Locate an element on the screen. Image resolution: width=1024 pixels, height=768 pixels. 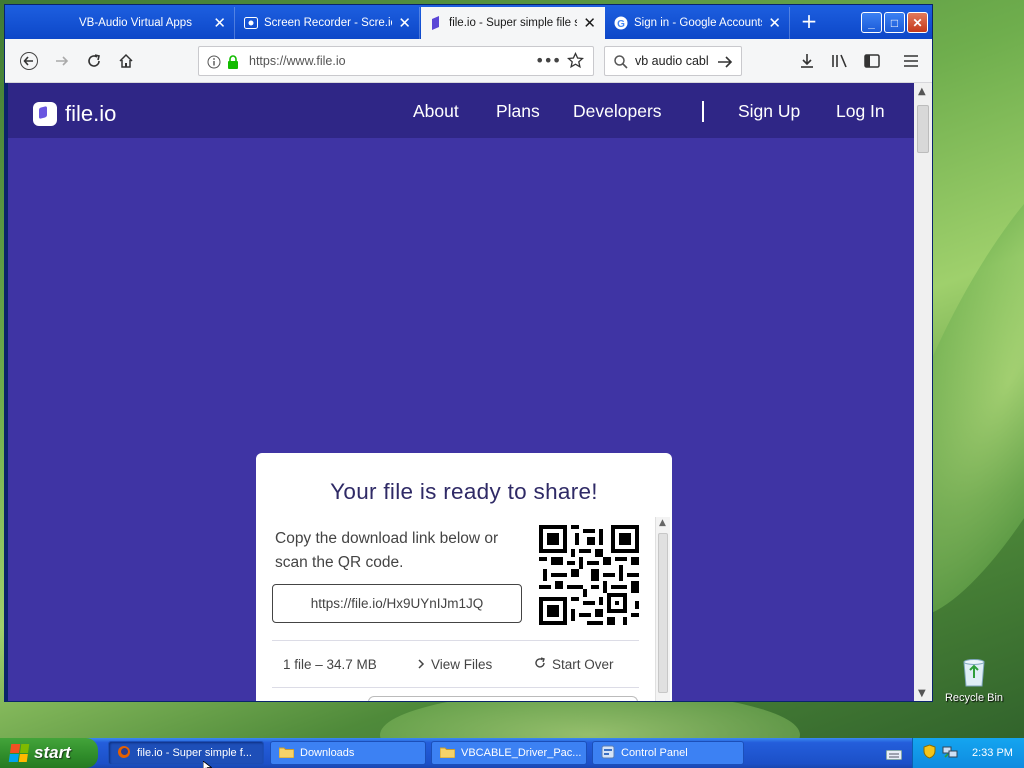
card-scrollbar: ▲ is located at coordinates (662, 609).